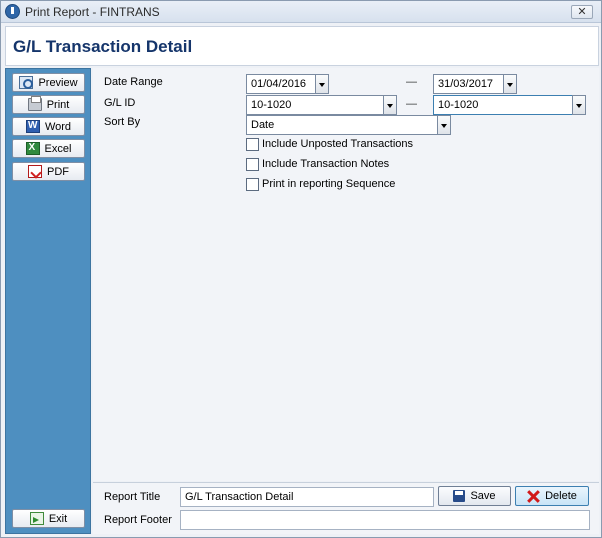  Describe the element at coordinates (48, 301) in the screenshot. I see `sidebar: Preview Print Word Excel PDF Exit` at that location.